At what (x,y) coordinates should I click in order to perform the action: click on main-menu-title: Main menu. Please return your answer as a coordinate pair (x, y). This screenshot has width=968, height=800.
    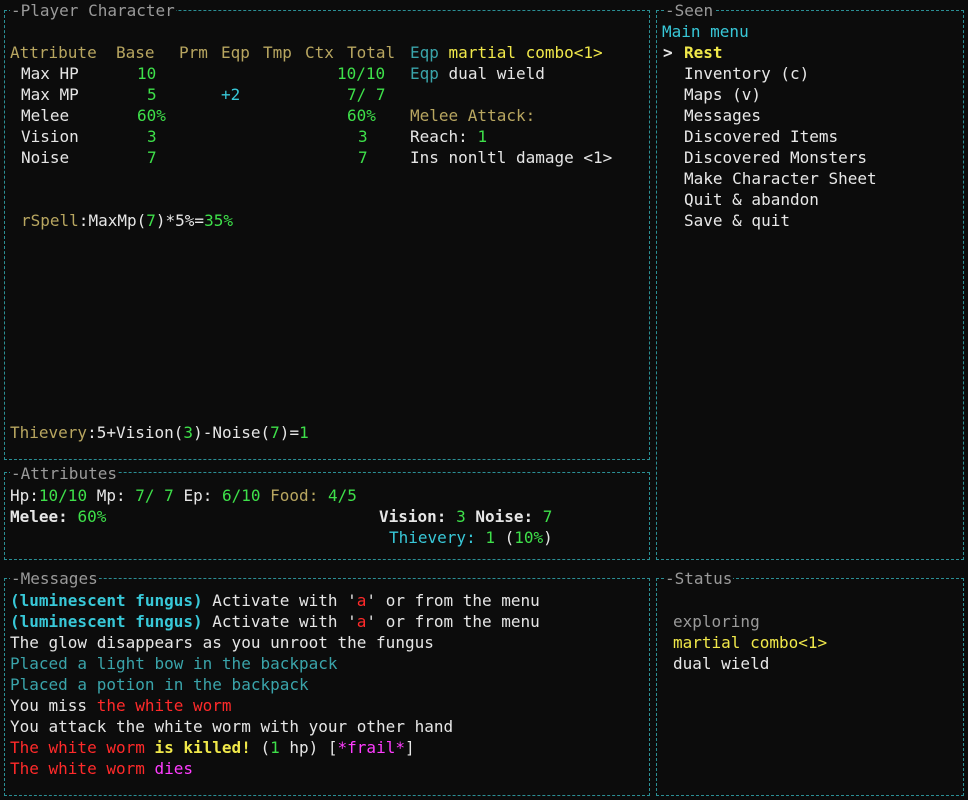
    Looking at the image, I should click on (705, 31).